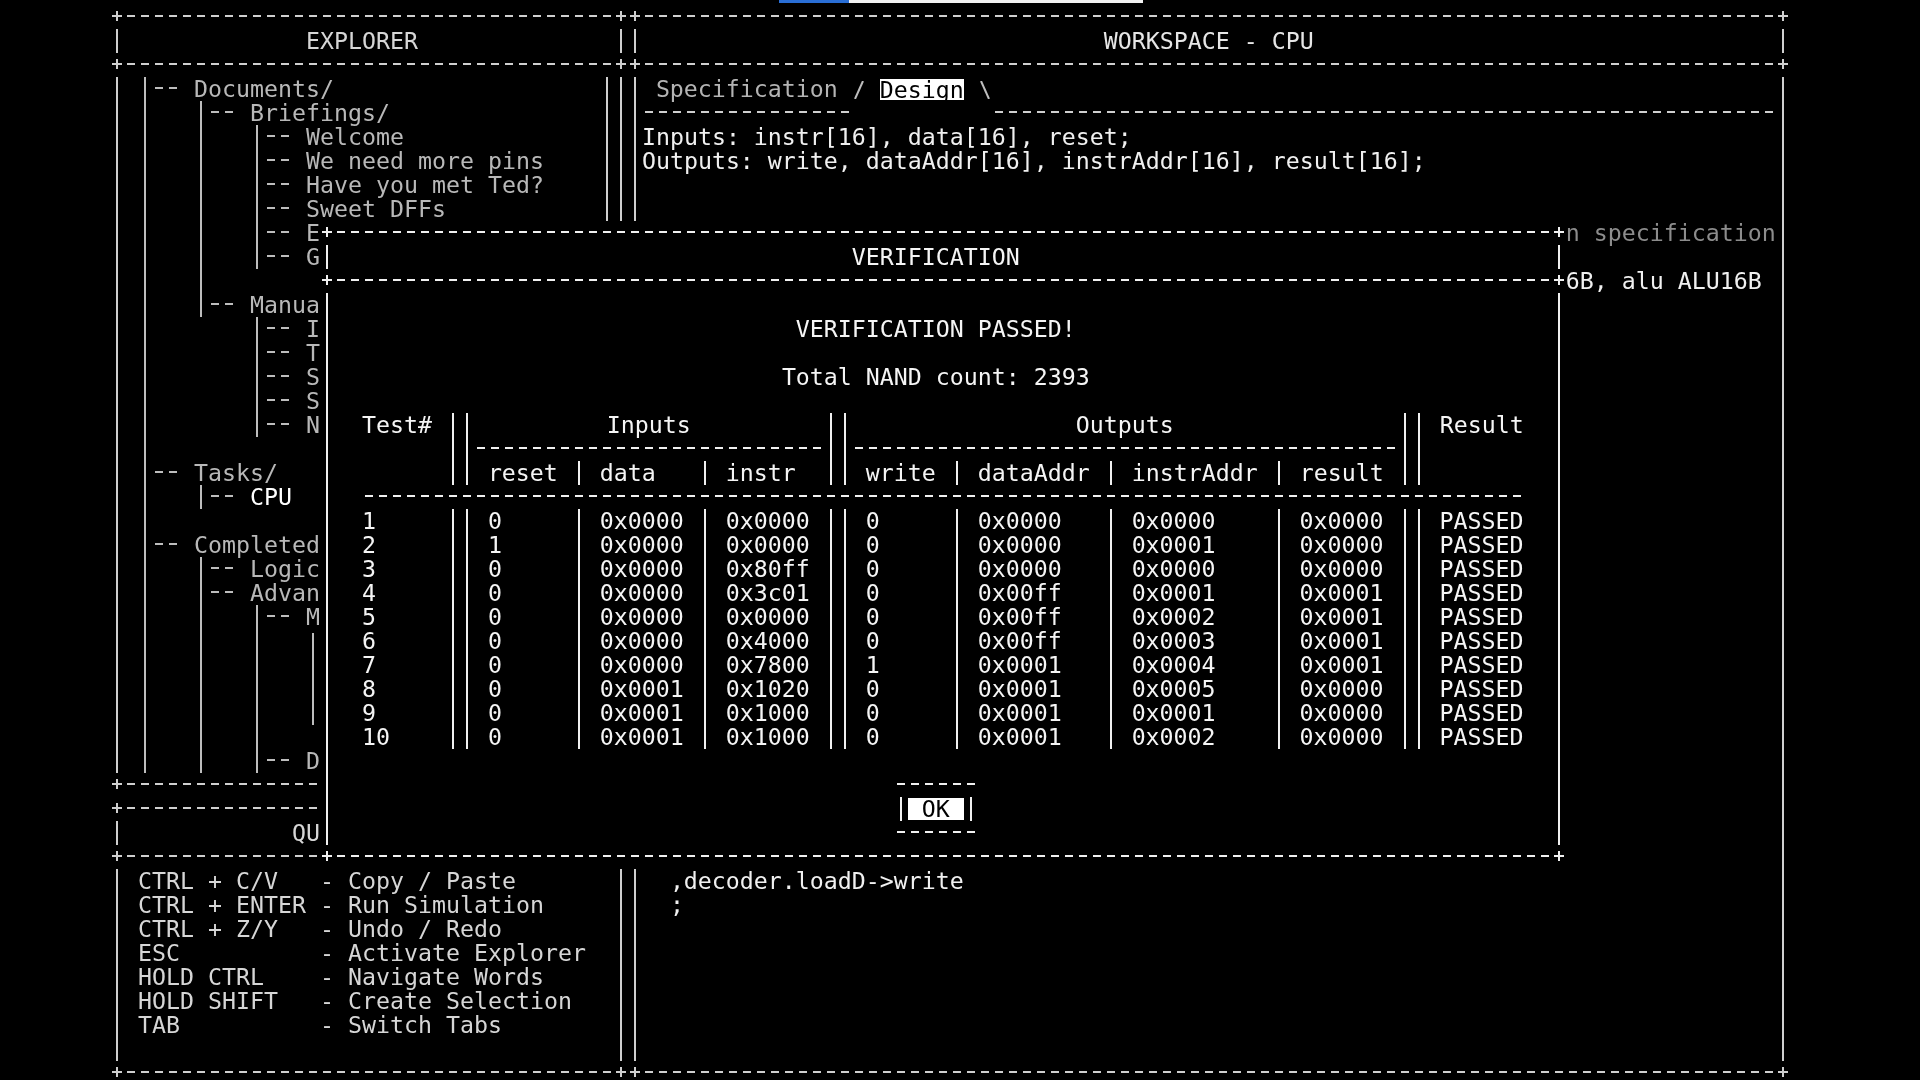  What do you see at coordinates (312, 761) in the screenshot?
I see `tree-item: D` at bounding box center [312, 761].